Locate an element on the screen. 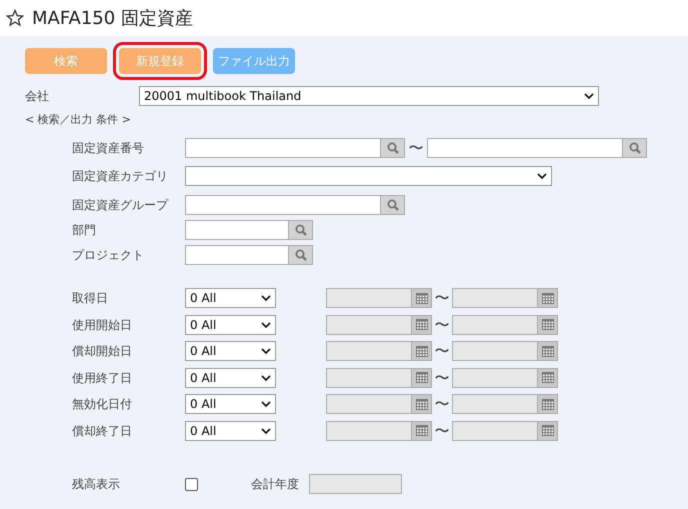 This screenshot has width=688, height=509. field-label: 使用終了日 is located at coordinates (102, 378).